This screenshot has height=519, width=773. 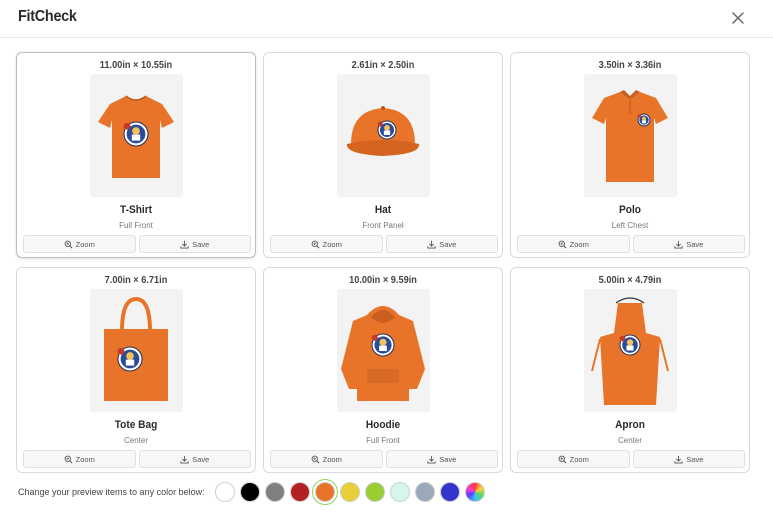 I want to click on polo-mockup, so click(x=630, y=136).